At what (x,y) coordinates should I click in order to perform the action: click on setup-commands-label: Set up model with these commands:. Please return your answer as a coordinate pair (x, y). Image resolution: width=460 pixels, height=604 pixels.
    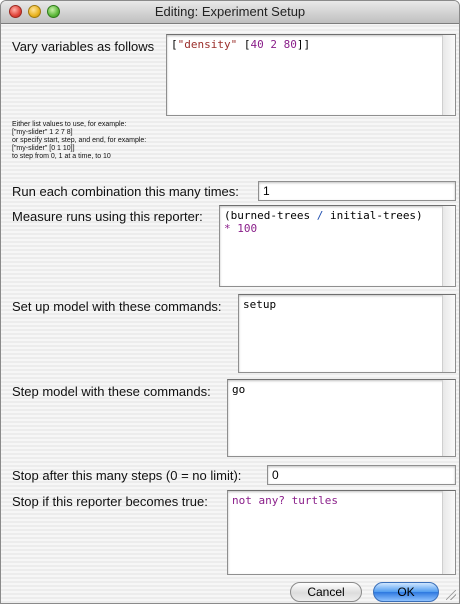
    Looking at the image, I should click on (117, 306).